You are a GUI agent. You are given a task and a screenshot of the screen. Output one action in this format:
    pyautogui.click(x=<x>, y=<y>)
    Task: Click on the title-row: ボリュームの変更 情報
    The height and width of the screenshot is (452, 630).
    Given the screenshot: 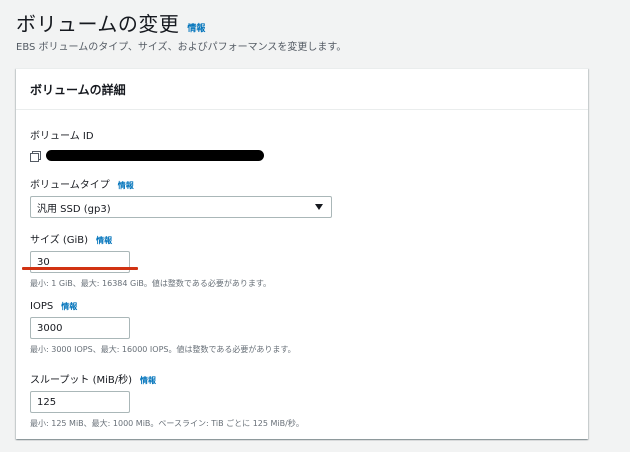 What is the action you would take?
    pyautogui.click(x=110, y=22)
    